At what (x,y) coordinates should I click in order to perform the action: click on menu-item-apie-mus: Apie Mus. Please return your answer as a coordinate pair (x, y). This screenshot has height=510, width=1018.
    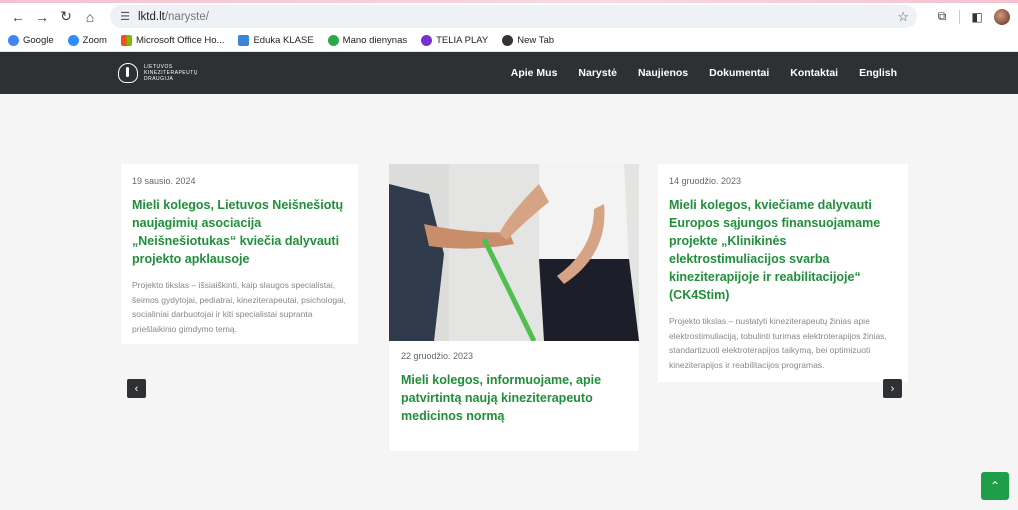
    Looking at the image, I should click on (534, 73).